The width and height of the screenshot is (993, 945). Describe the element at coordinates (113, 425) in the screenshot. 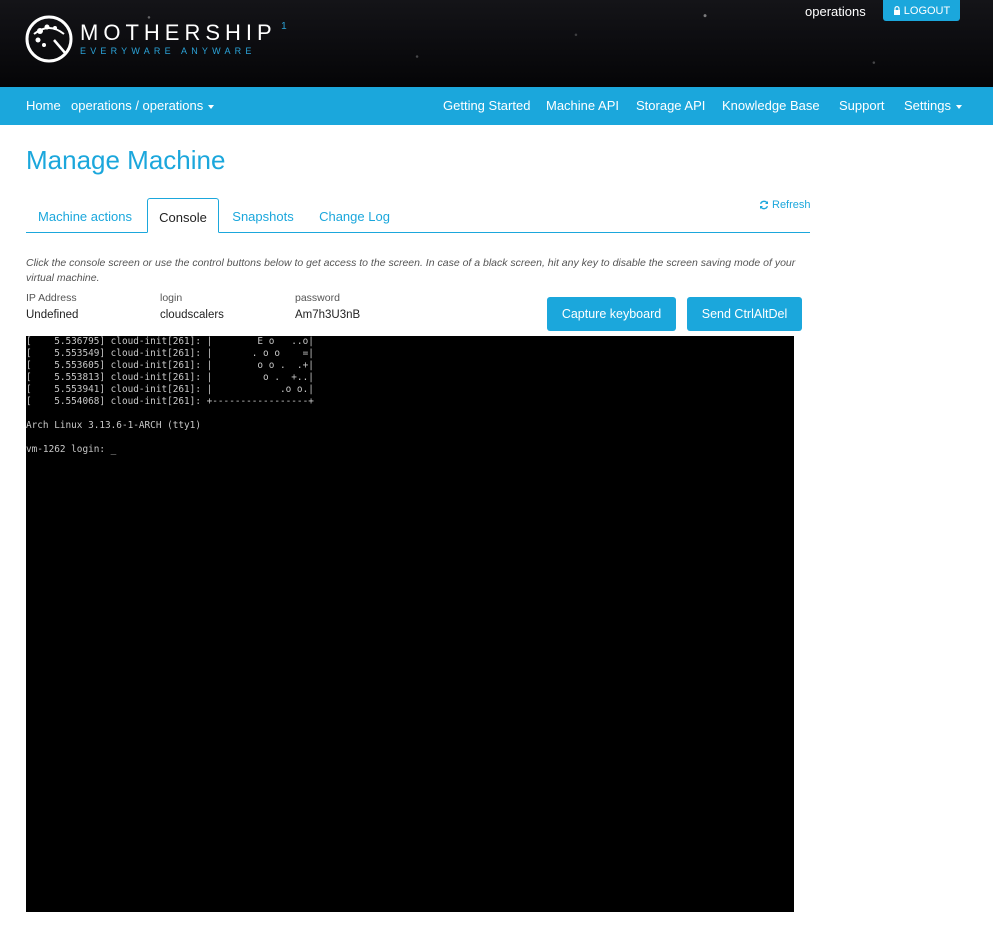

I see `console-line: Arch Linux 3.13.6-1-ARCH (tty1)` at that location.